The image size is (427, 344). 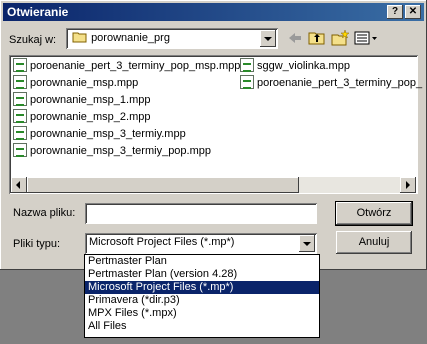 What do you see at coordinates (33, 40) in the screenshot?
I see `lookin-label: Szukaj w:` at bounding box center [33, 40].